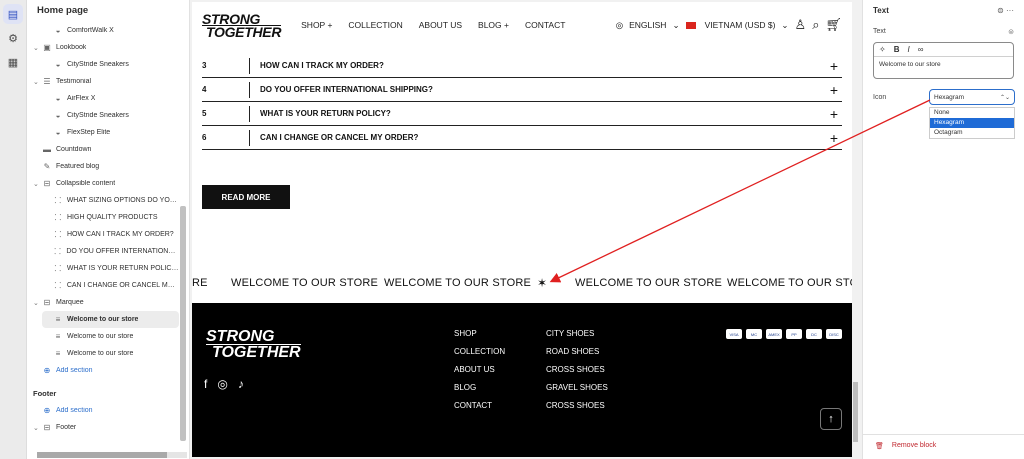  Describe the element at coordinates (943, 64) in the screenshot. I see `text-input: Welcome to our store` at that location.